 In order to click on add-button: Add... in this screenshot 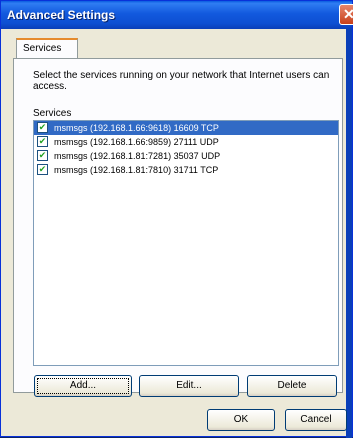, I will do `click(83, 386)`.